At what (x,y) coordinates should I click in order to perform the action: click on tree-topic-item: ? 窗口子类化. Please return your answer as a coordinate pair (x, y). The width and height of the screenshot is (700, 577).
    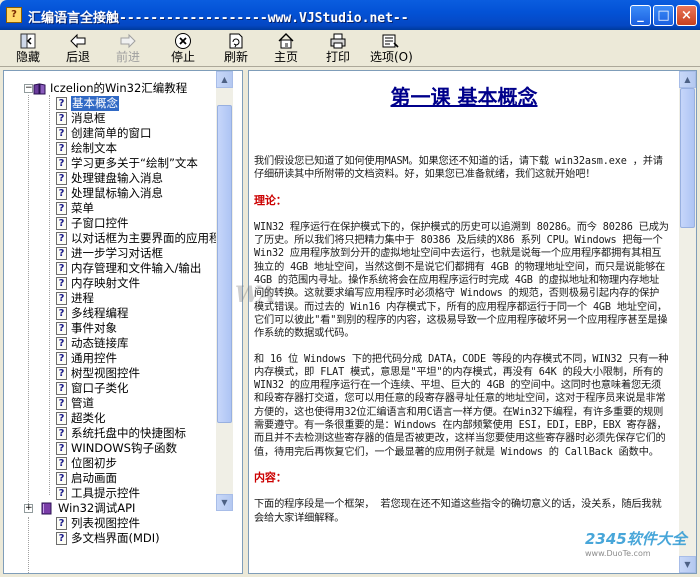
    Looking at the image, I should click on (110, 388).